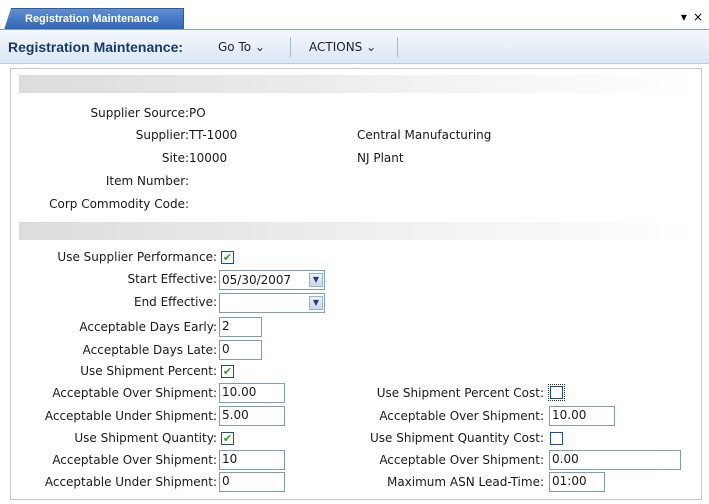 This screenshot has height=504, width=709. What do you see at coordinates (149, 350) in the screenshot?
I see `days-late-label: Acceptable Days Late:` at bounding box center [149, 350].